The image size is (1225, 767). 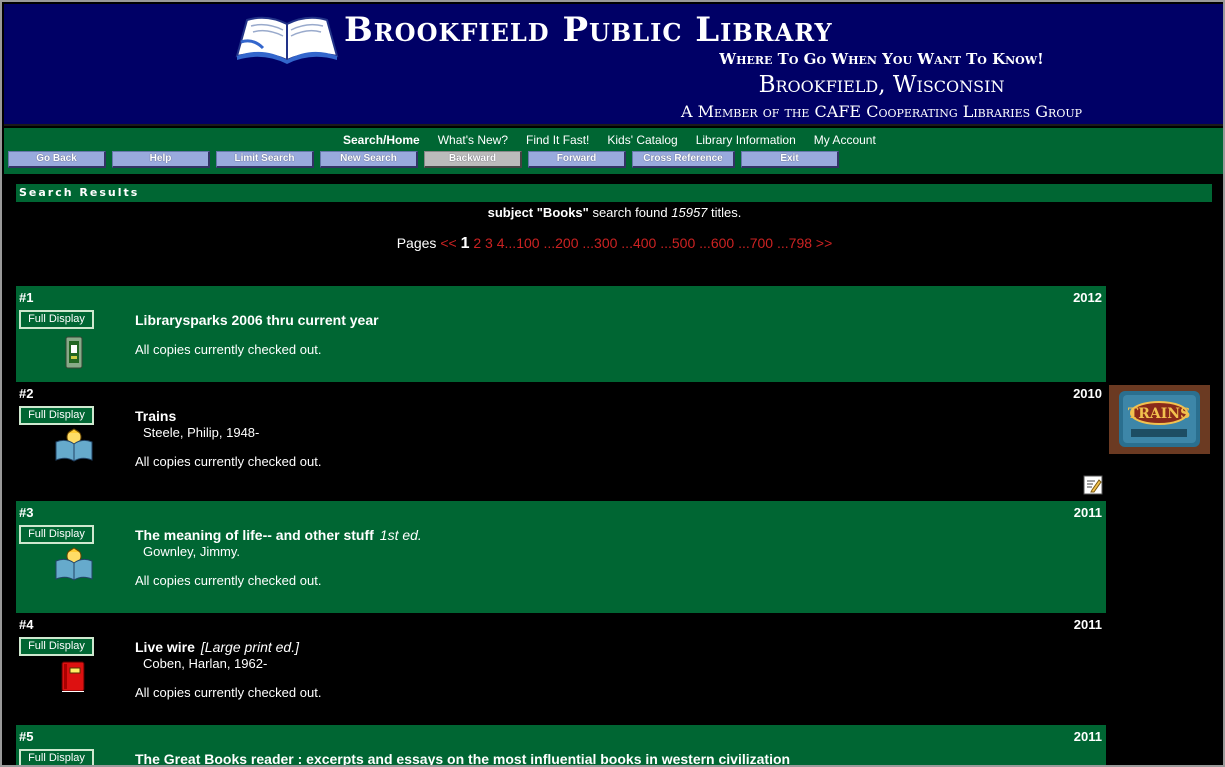 What do you see at coordinates (161, 159) in the screenshot?
I see `help-button: Help` at bounding box center [161, 159].